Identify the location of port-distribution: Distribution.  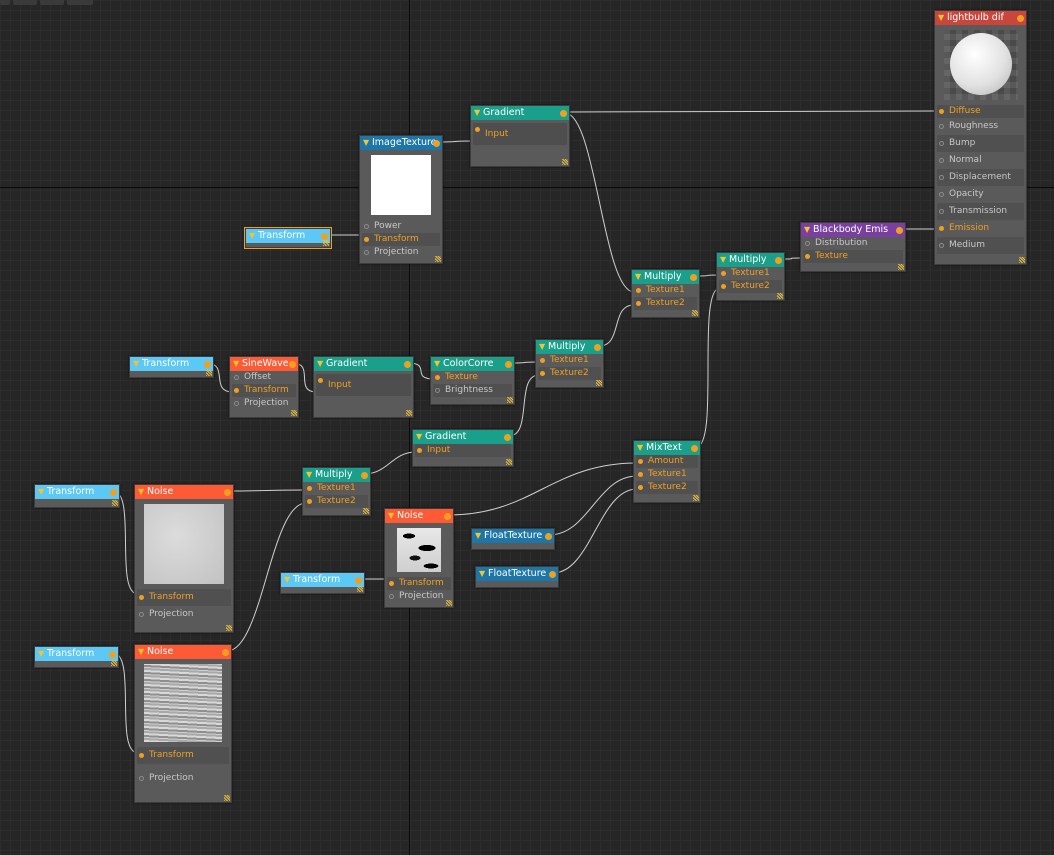
(853, 243).